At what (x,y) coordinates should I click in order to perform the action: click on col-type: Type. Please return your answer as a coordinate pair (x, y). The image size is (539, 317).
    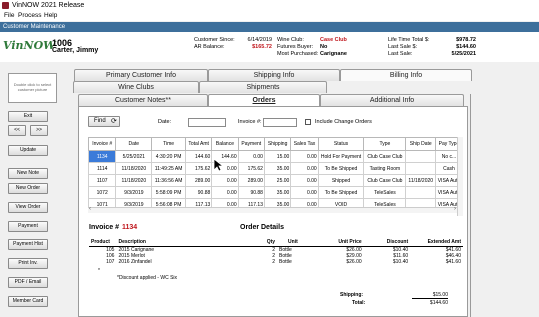
    Looking at the image, I should click on (385, 144).